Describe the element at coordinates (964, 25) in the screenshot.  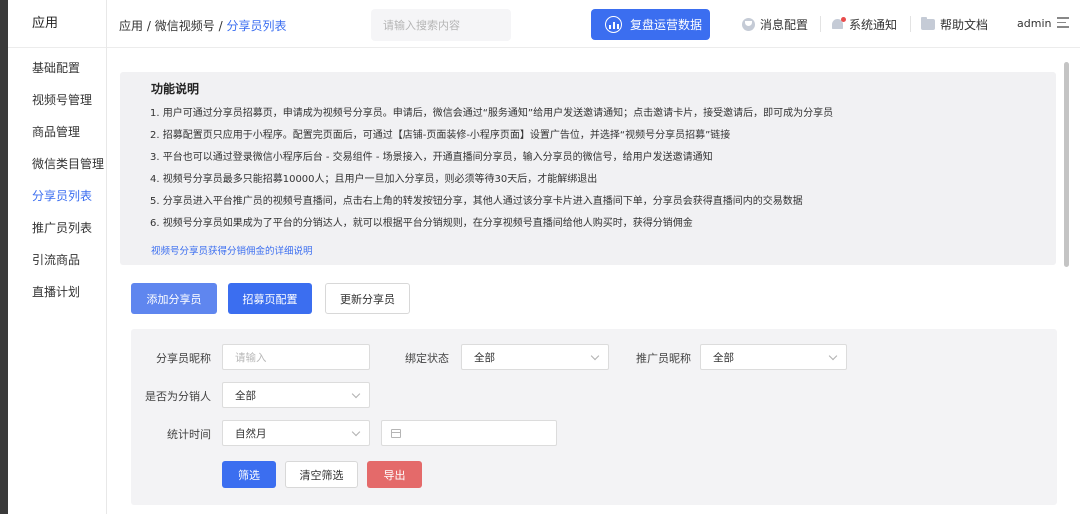
I see `help-docs-label: 帮助文档` at that location.